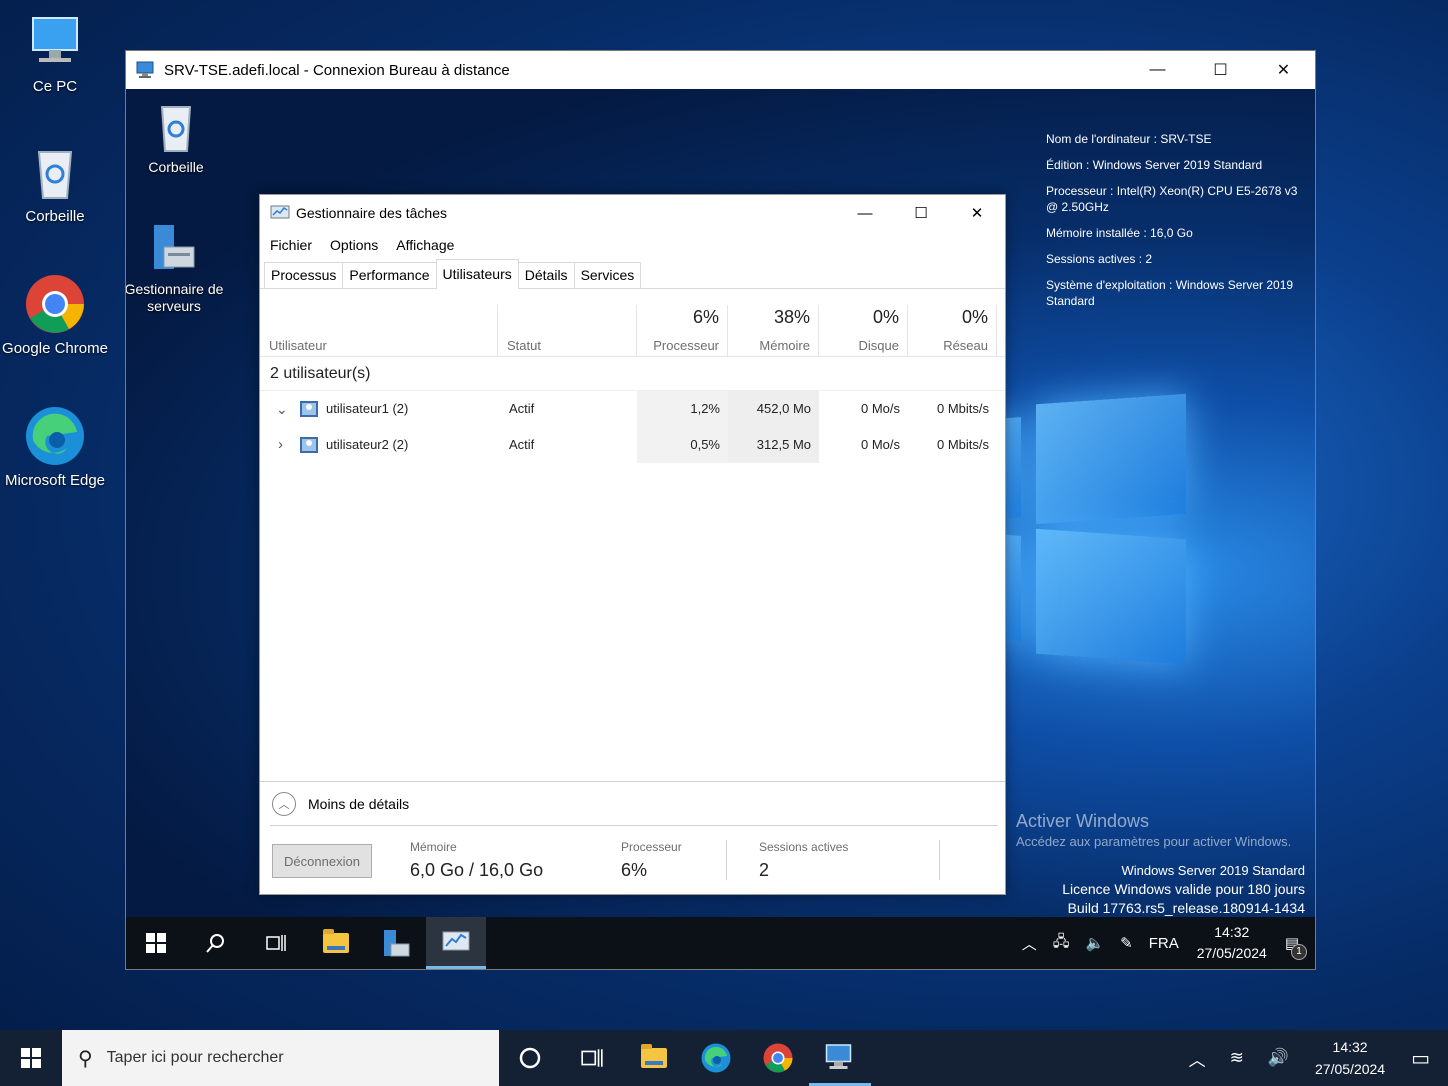 The width and height of the screenshot is (1448, 1086). I want to click on task-view-icon, so click(592, 1058).